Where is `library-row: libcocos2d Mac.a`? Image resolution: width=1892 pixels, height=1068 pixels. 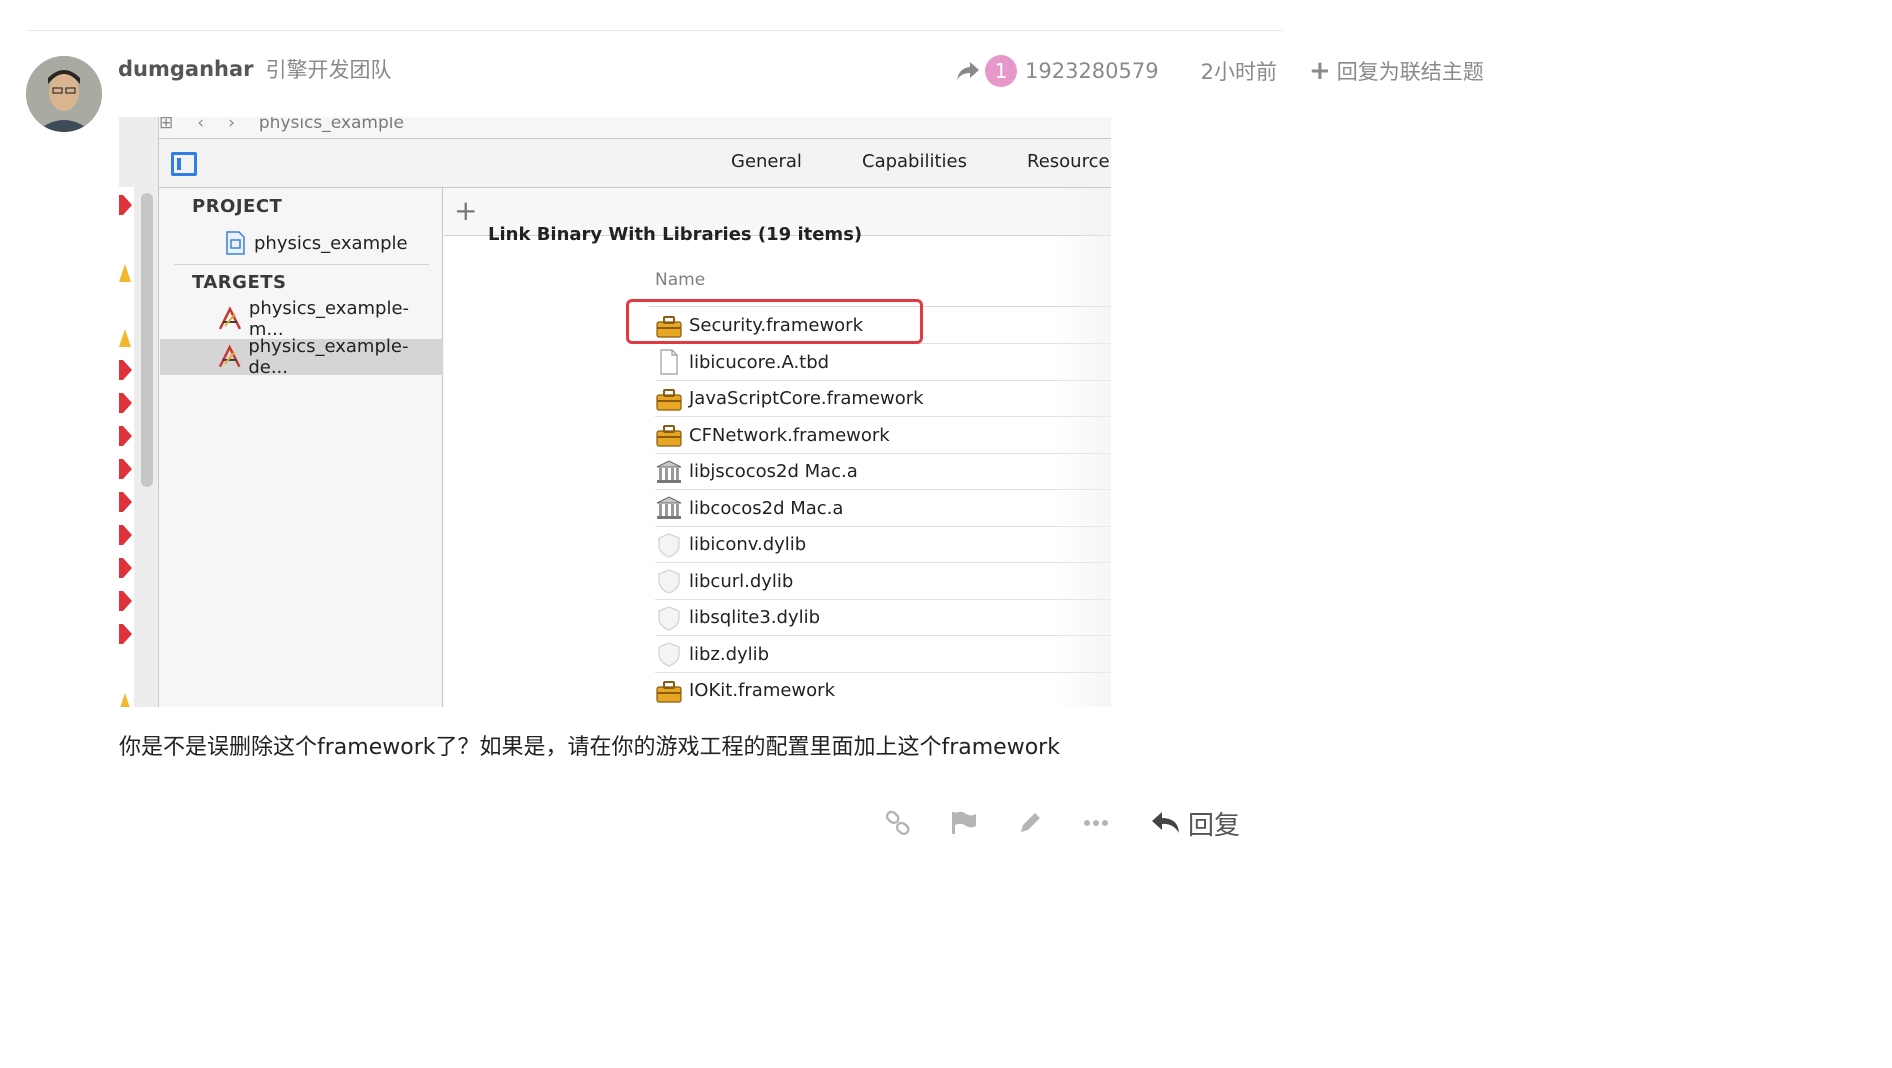 library-row: libcocos2d Mac.a is located at coordinates (883, 509).